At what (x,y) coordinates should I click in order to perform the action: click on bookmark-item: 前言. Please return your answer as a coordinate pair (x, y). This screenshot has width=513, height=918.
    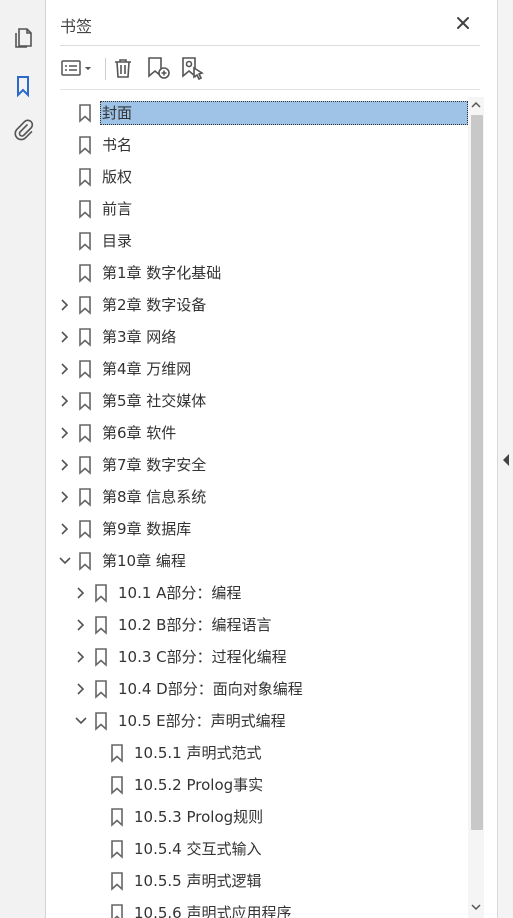
    Looking at the image, I should click on (258, 209).